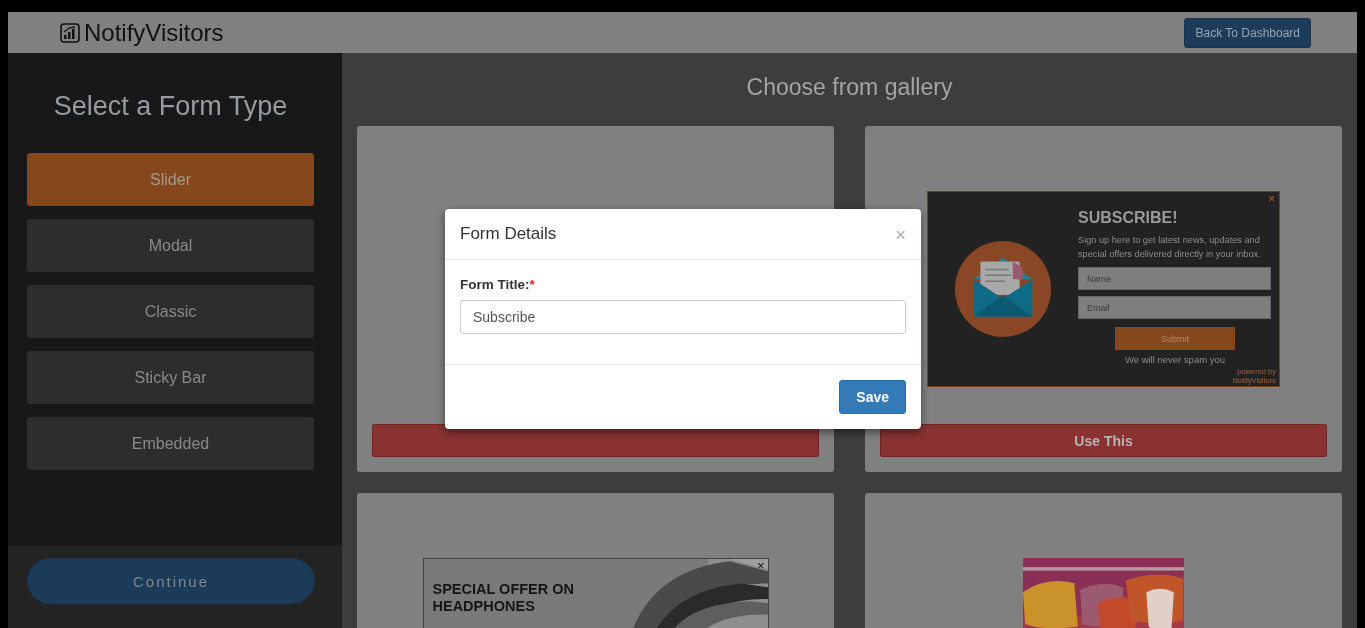  What do you see at coordinates (1170, 247) in the screenshot?
I see `subscribe-description: Sign up here to get latest news, updates and special offers delivered directly in your inbox.` at bounding box center [1170, 247].